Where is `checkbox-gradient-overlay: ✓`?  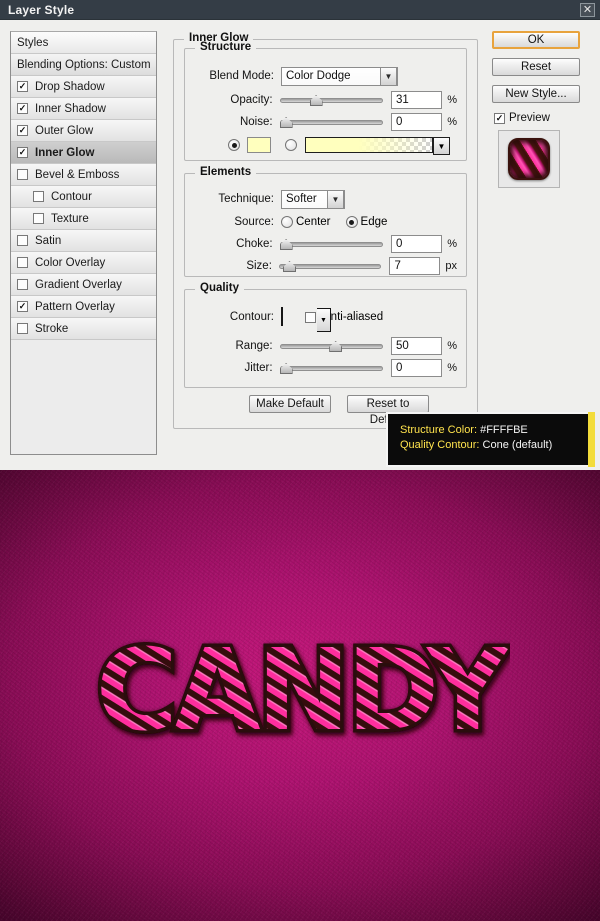
checkbox-gradient-overlay: ✓ is located at coordinates (22, 284).